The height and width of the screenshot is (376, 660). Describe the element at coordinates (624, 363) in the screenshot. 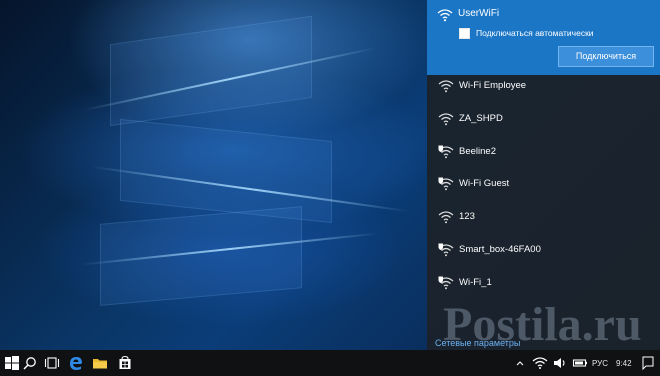

I see `clock: 9:42` at that location.